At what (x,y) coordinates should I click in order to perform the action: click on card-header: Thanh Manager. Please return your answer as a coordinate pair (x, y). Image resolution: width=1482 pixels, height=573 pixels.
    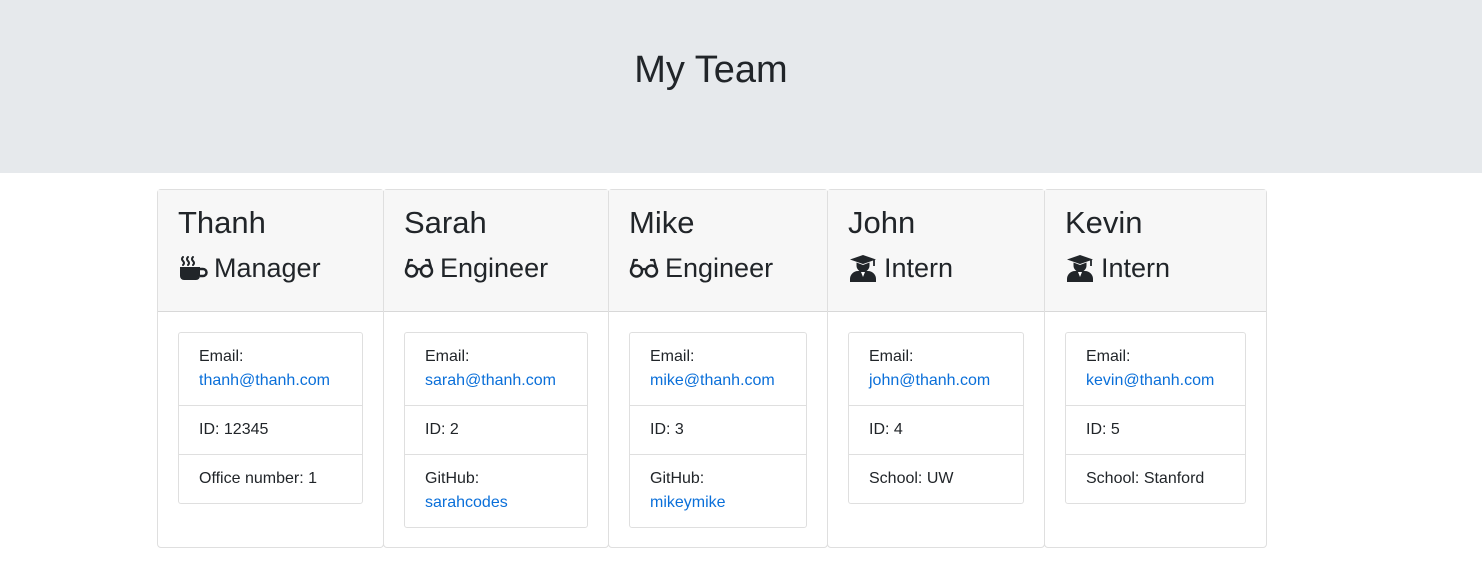
    Looking at the image, I should click on (270, 251).